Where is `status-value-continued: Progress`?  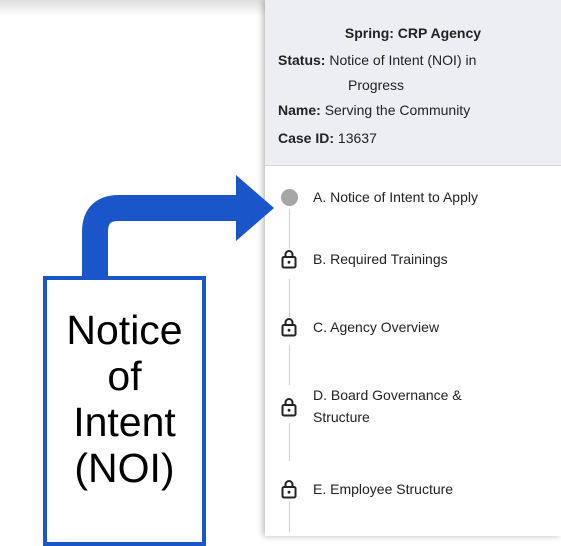 status-value-continued: Progress is located at coordinates (376, 85).